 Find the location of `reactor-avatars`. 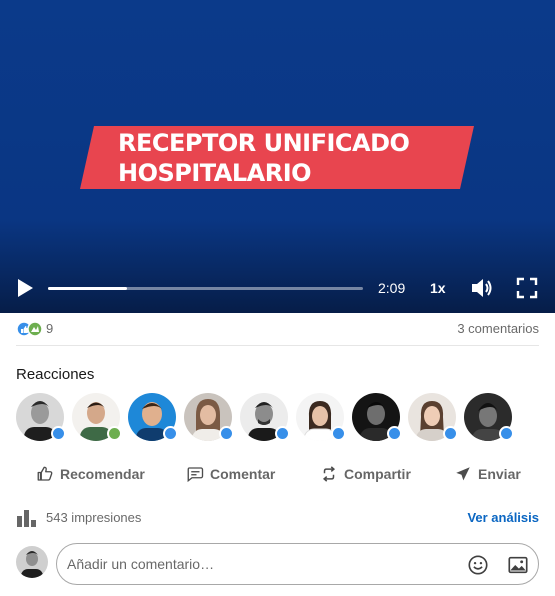

reactor-avatars is located at coordinates (281, 419).